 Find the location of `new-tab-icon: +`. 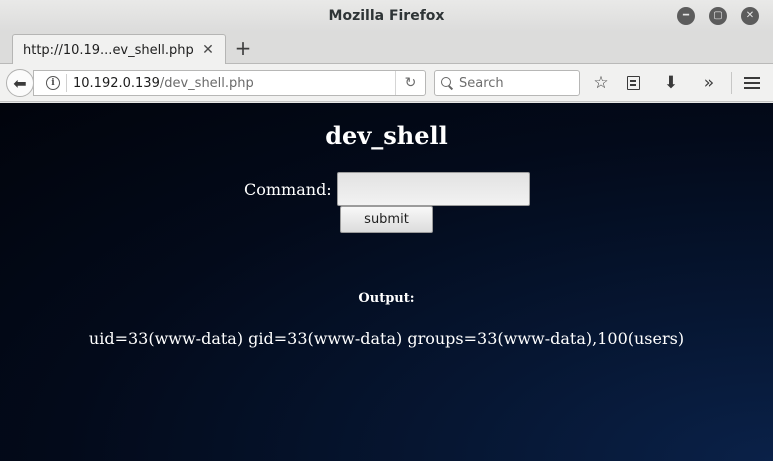

new-tab-icon: + is located at coordinates (243, 48).